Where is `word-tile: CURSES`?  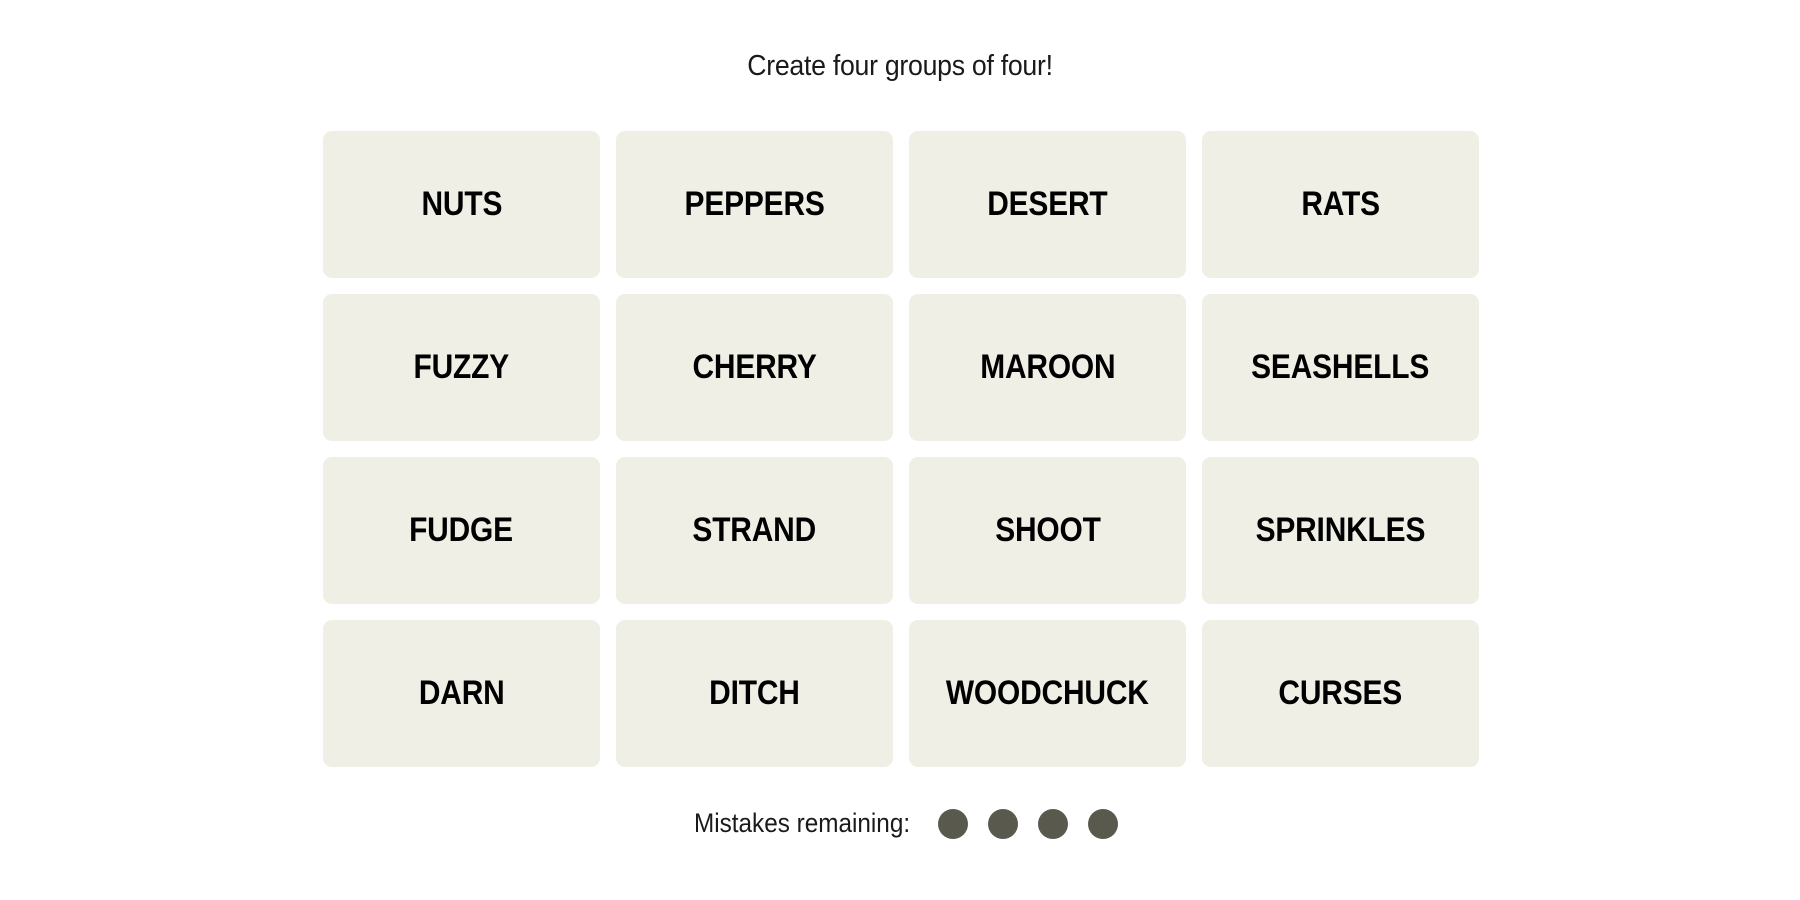
word-tile: CURSES is located at coordinates (1340, 693).